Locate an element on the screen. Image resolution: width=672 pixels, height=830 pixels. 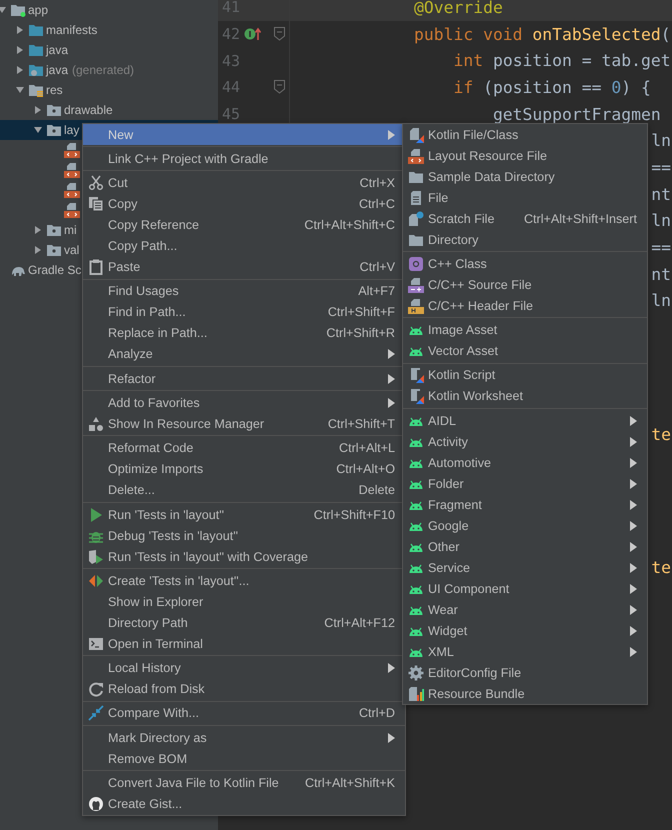
tree-label: Gradle Sc is located at coordinates (55, 270).